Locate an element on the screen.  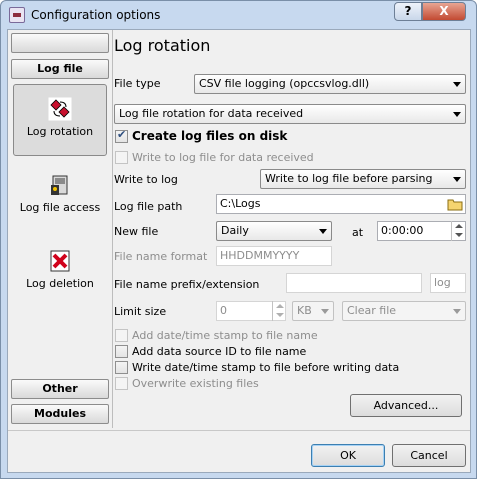
sidebar-item-label: Log deletion is located at coordinates (60, 283).